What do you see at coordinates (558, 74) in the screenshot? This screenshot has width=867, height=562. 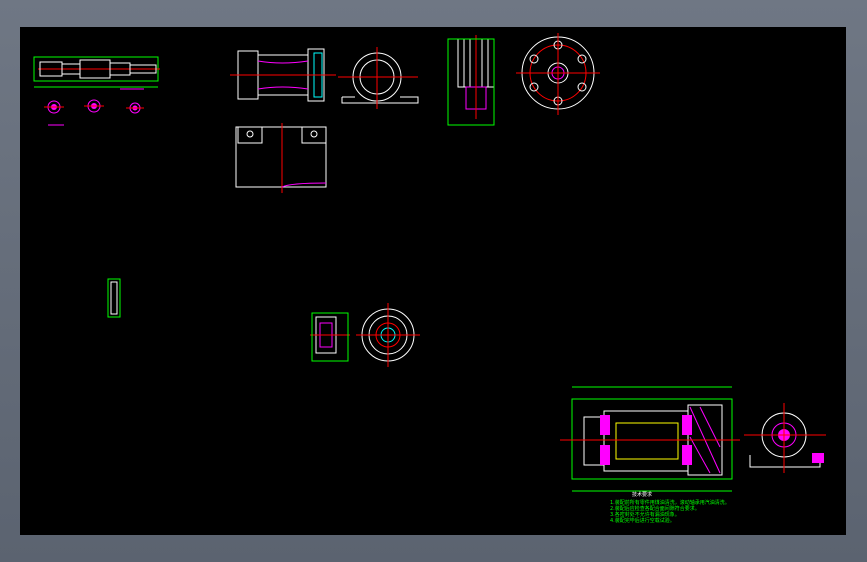 I see `flange-end-view` at bounding box center [558, 74].